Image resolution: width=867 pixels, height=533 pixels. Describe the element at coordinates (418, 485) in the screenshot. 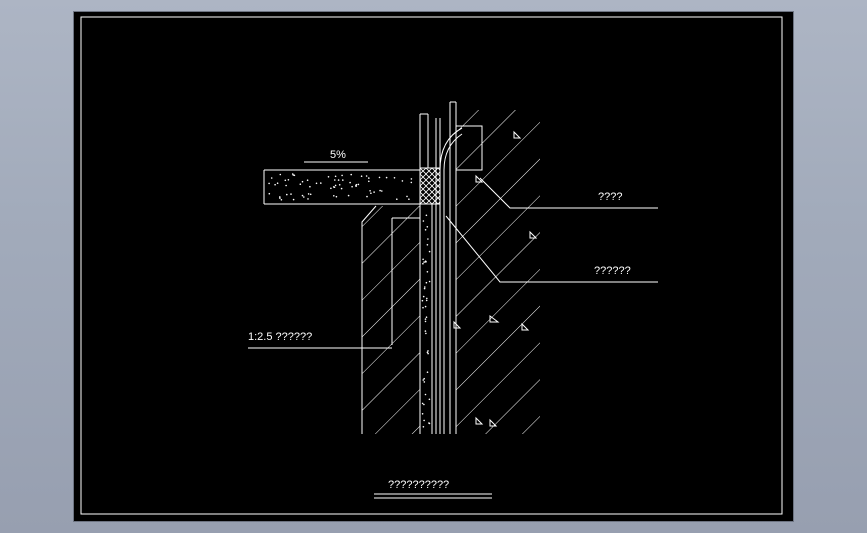

I see `drawing-title: ??????????` at that location.